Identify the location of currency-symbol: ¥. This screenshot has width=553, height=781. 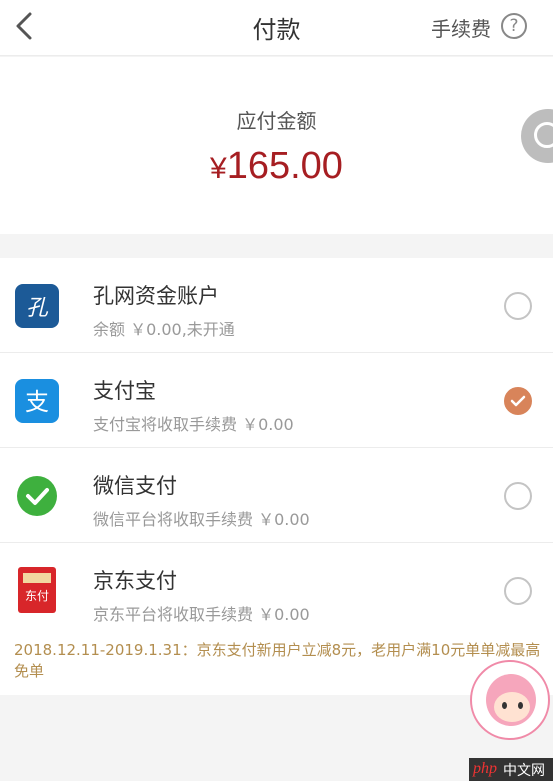
(218, 168).